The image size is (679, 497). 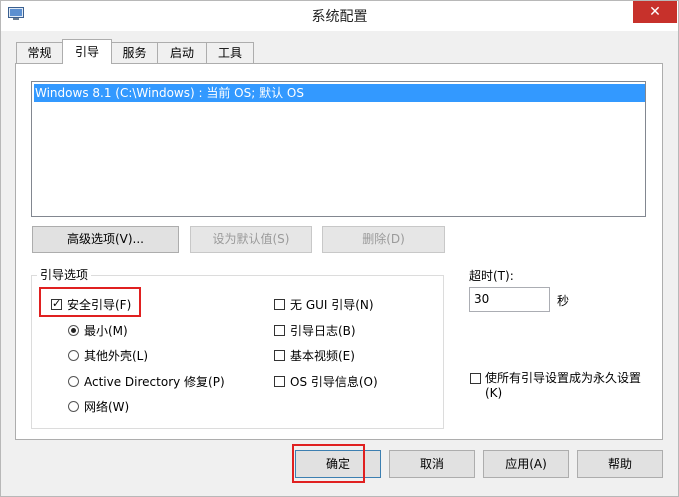 I want to click on boot-log-checkbox, so click(x=279, y=330).